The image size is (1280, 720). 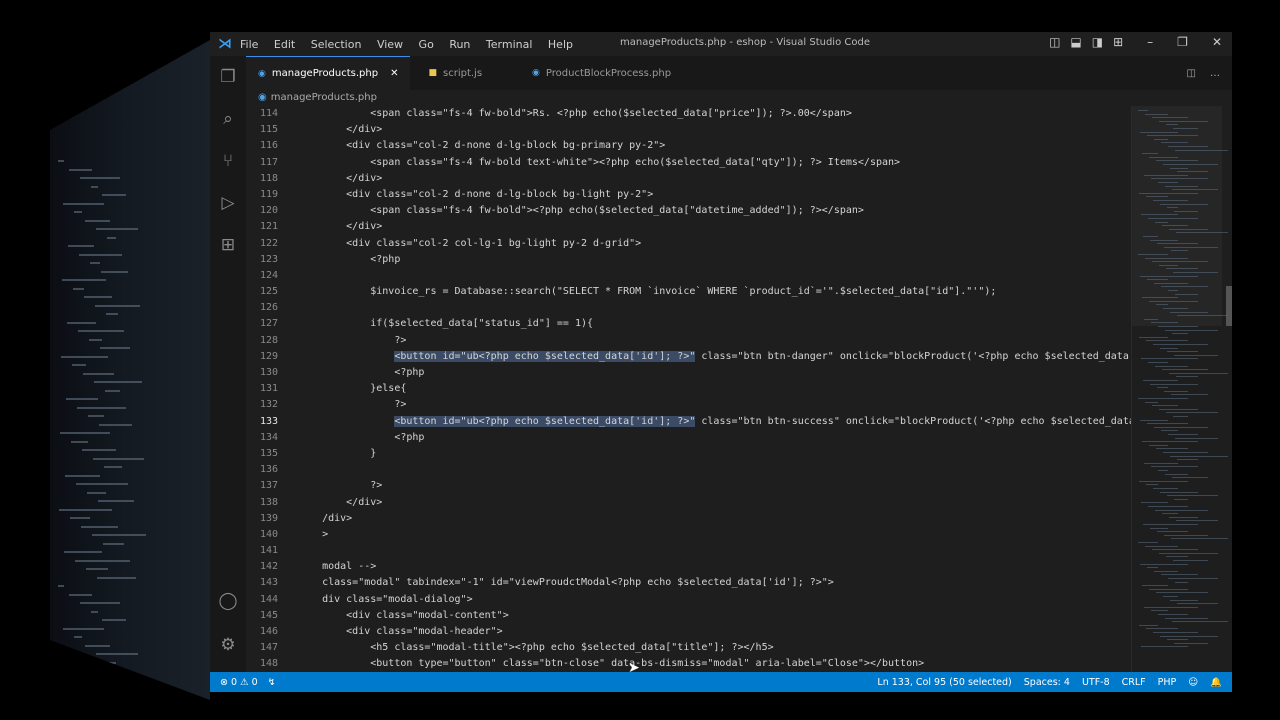 What do you see at coordinates (228, 77) in the screenshot?
I see `explorer-icon: ❐` at bounding box center [228, 77].